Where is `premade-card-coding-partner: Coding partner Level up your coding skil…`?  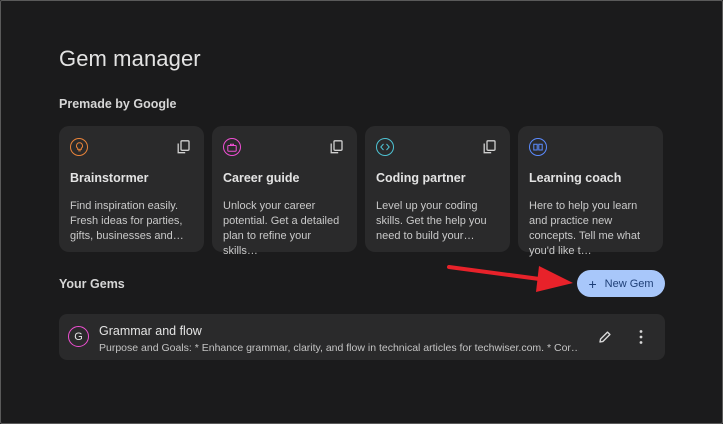
premade-card-coding-partner: Coding partner Level up your coding skil… is located at coordinates (437, 189).